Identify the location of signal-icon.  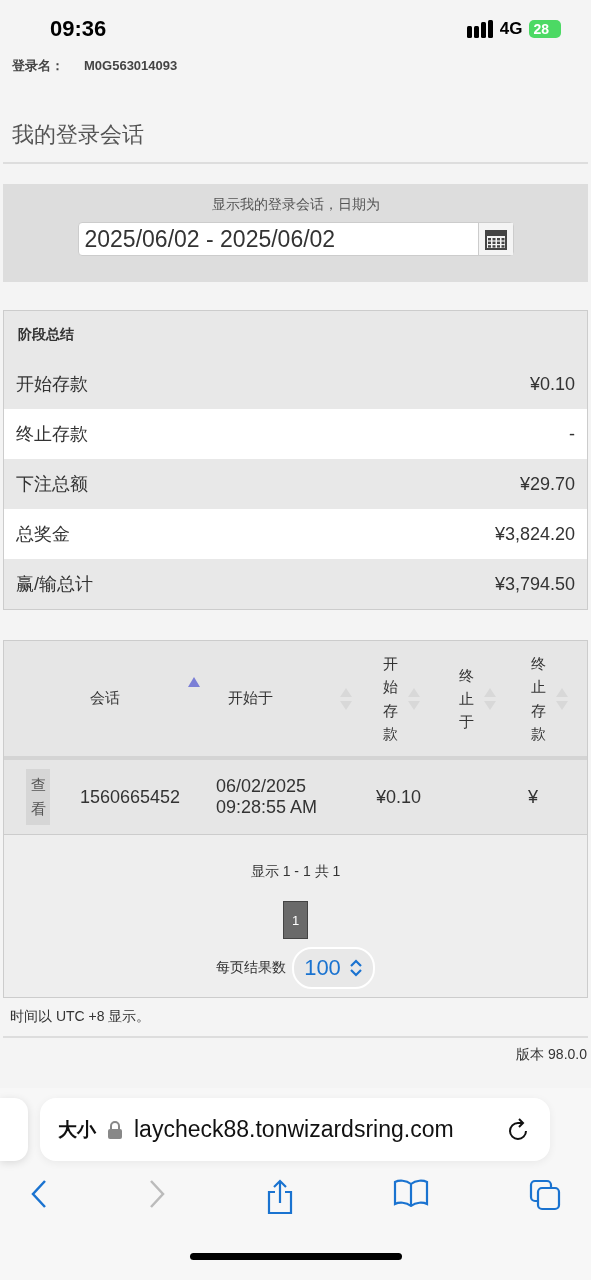
(479, 29).